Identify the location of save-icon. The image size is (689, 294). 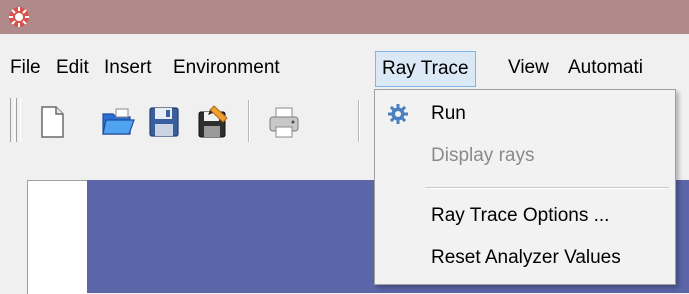
(164, 122).